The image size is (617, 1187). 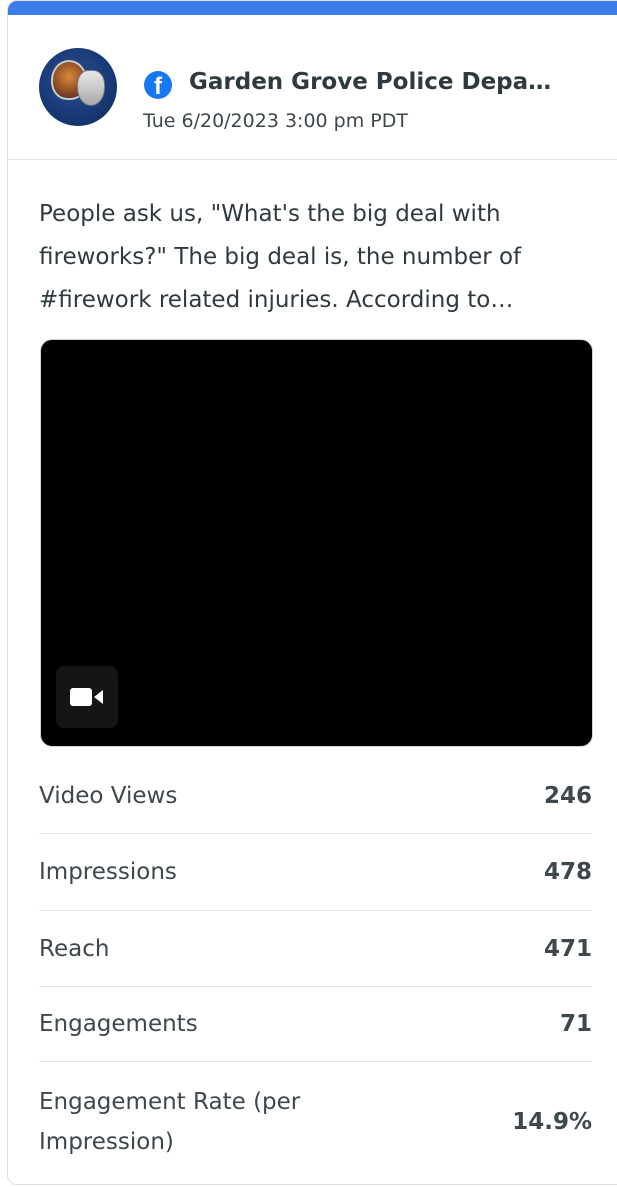 I want to click on avatar, so click(x=78, y=87).